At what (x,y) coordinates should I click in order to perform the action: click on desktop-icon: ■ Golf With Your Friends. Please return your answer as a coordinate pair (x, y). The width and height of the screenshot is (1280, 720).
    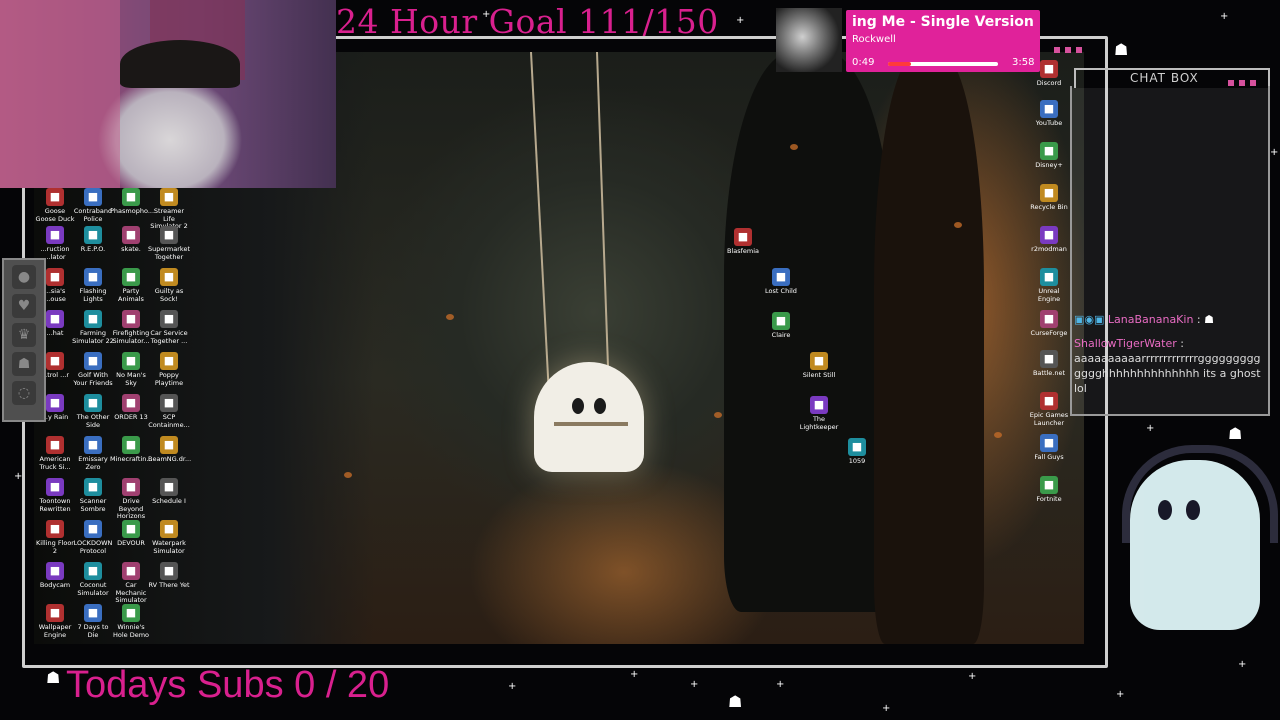
    Looking at the image, I should click on (93, 369).